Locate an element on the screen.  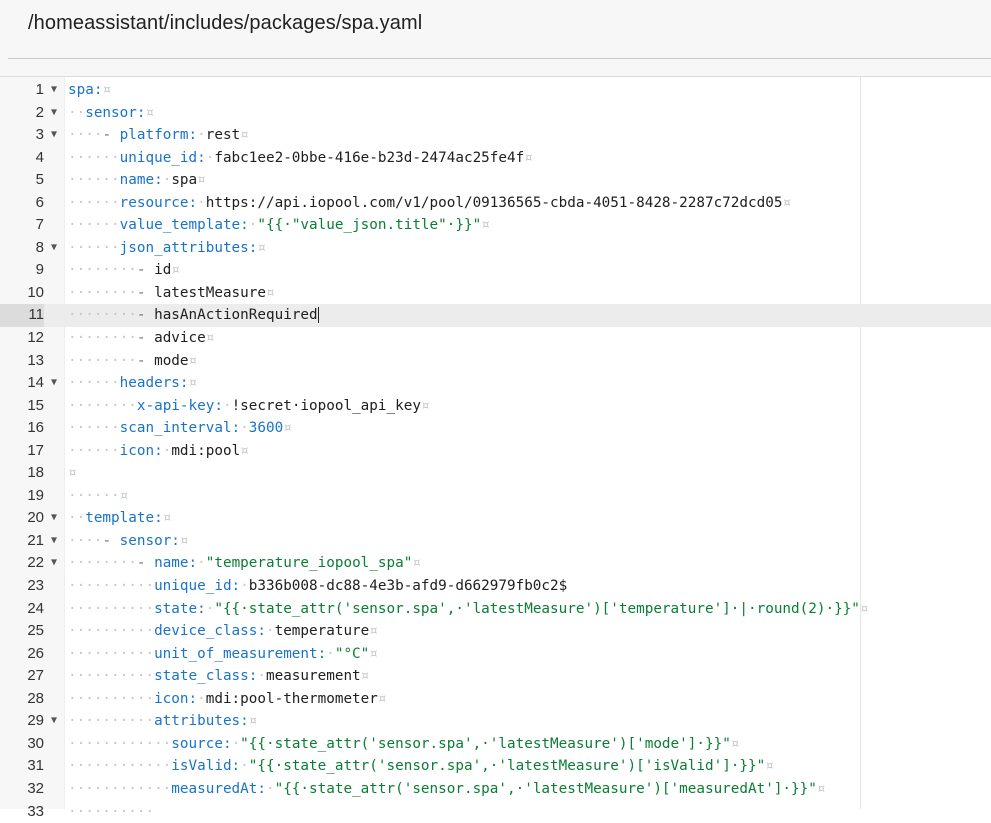
line-number: 13 is located at coordinates (22, 361).